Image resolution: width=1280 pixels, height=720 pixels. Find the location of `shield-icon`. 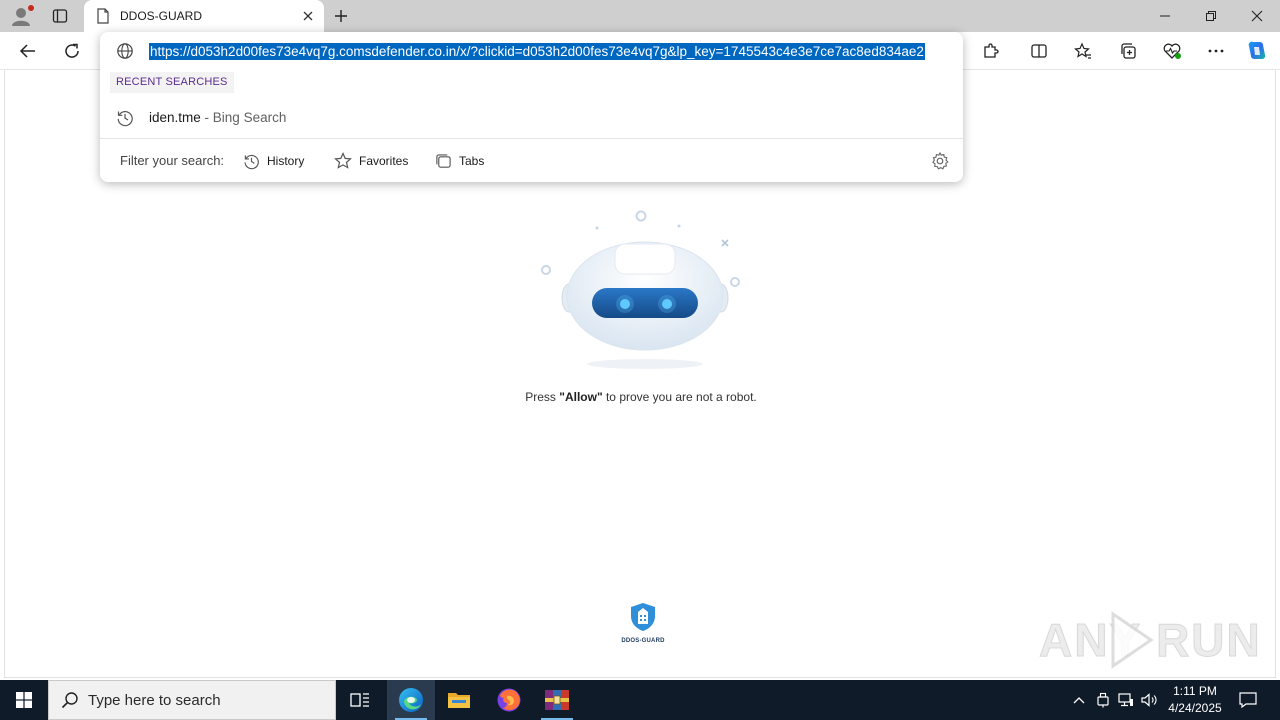

shield-icon is located at coordinates (643, 617).